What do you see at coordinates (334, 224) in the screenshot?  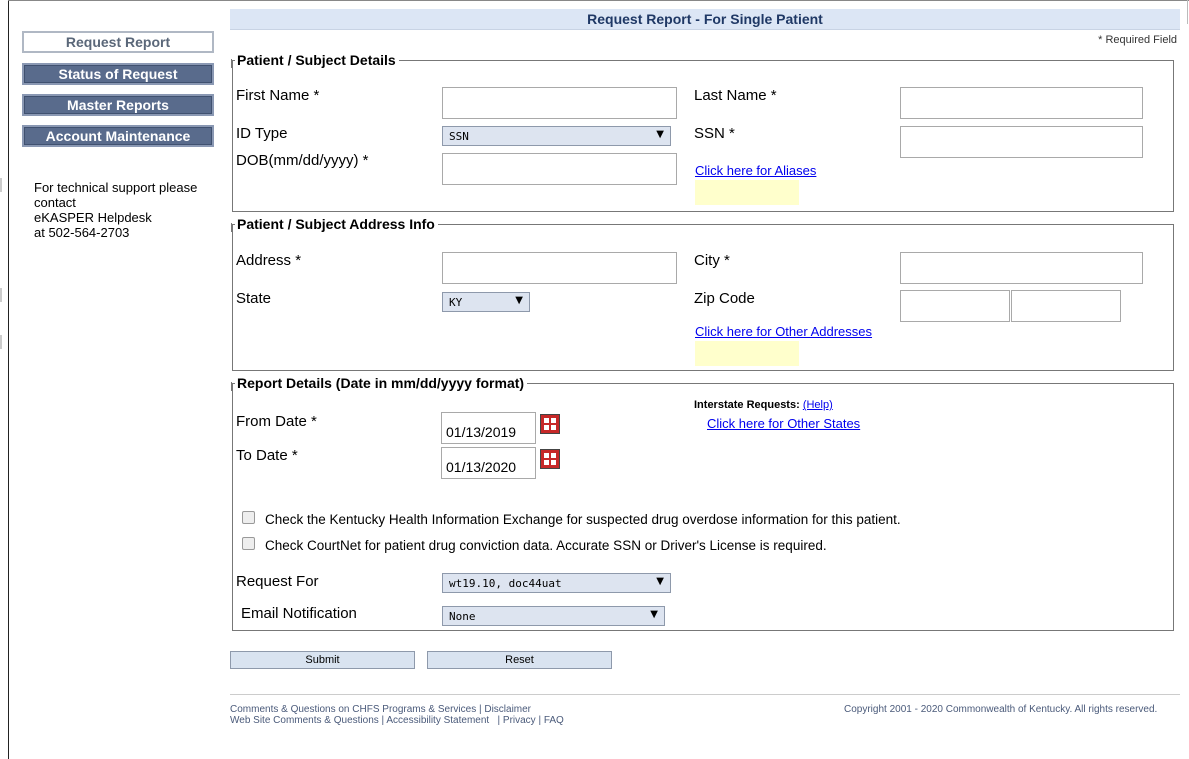 I see `address-legend: Patient / Subject Address Info` at bounding box center [334, 224].